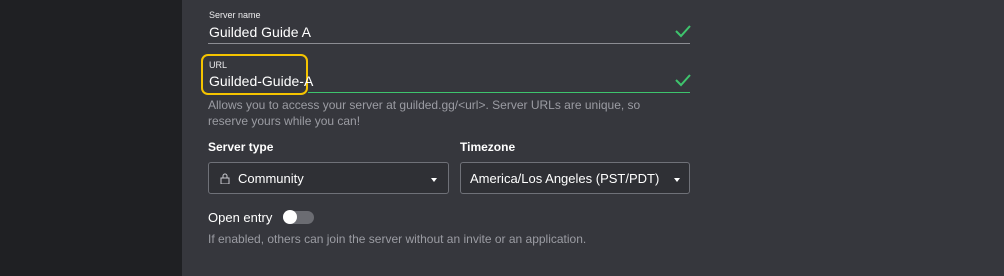 The image size is (1004, 276). Describe the element at coordinates (290, 217) in the screenshot. I see `toggle-knob` at that location.